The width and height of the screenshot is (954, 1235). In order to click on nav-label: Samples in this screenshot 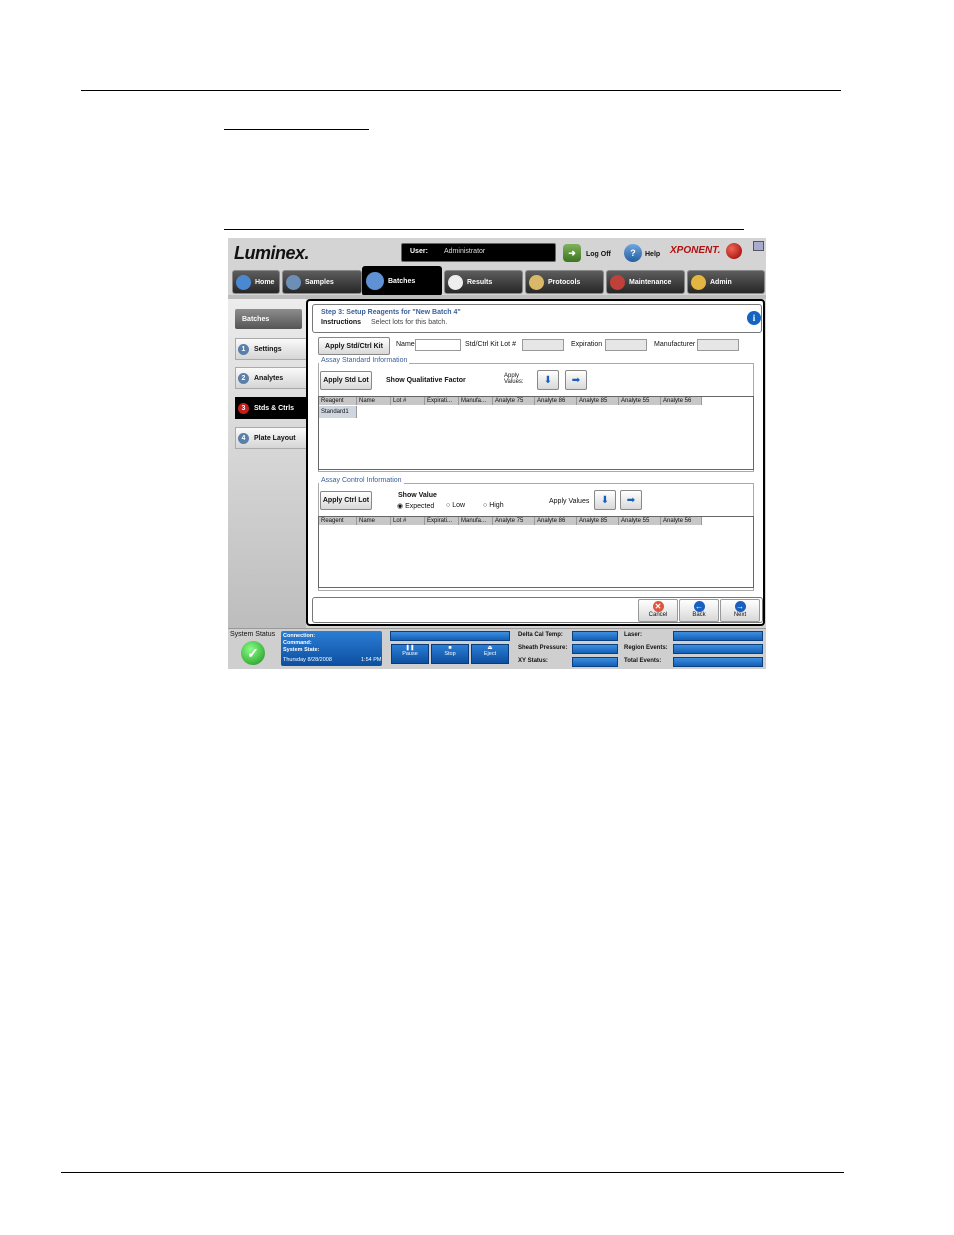, I will do `click(319, 282)`.